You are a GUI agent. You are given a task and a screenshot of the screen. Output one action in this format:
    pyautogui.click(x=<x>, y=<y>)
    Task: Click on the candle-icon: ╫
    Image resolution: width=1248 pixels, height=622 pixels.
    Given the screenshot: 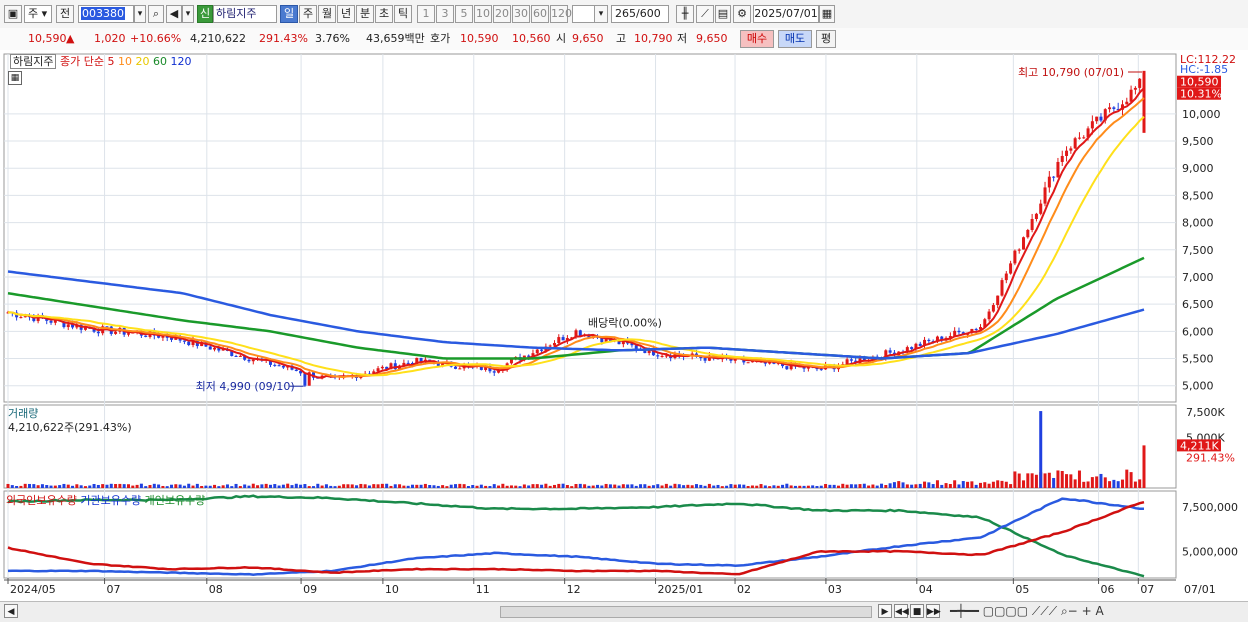 What is the action you would take?
    pyautogui.click(x=685, y=14)
    